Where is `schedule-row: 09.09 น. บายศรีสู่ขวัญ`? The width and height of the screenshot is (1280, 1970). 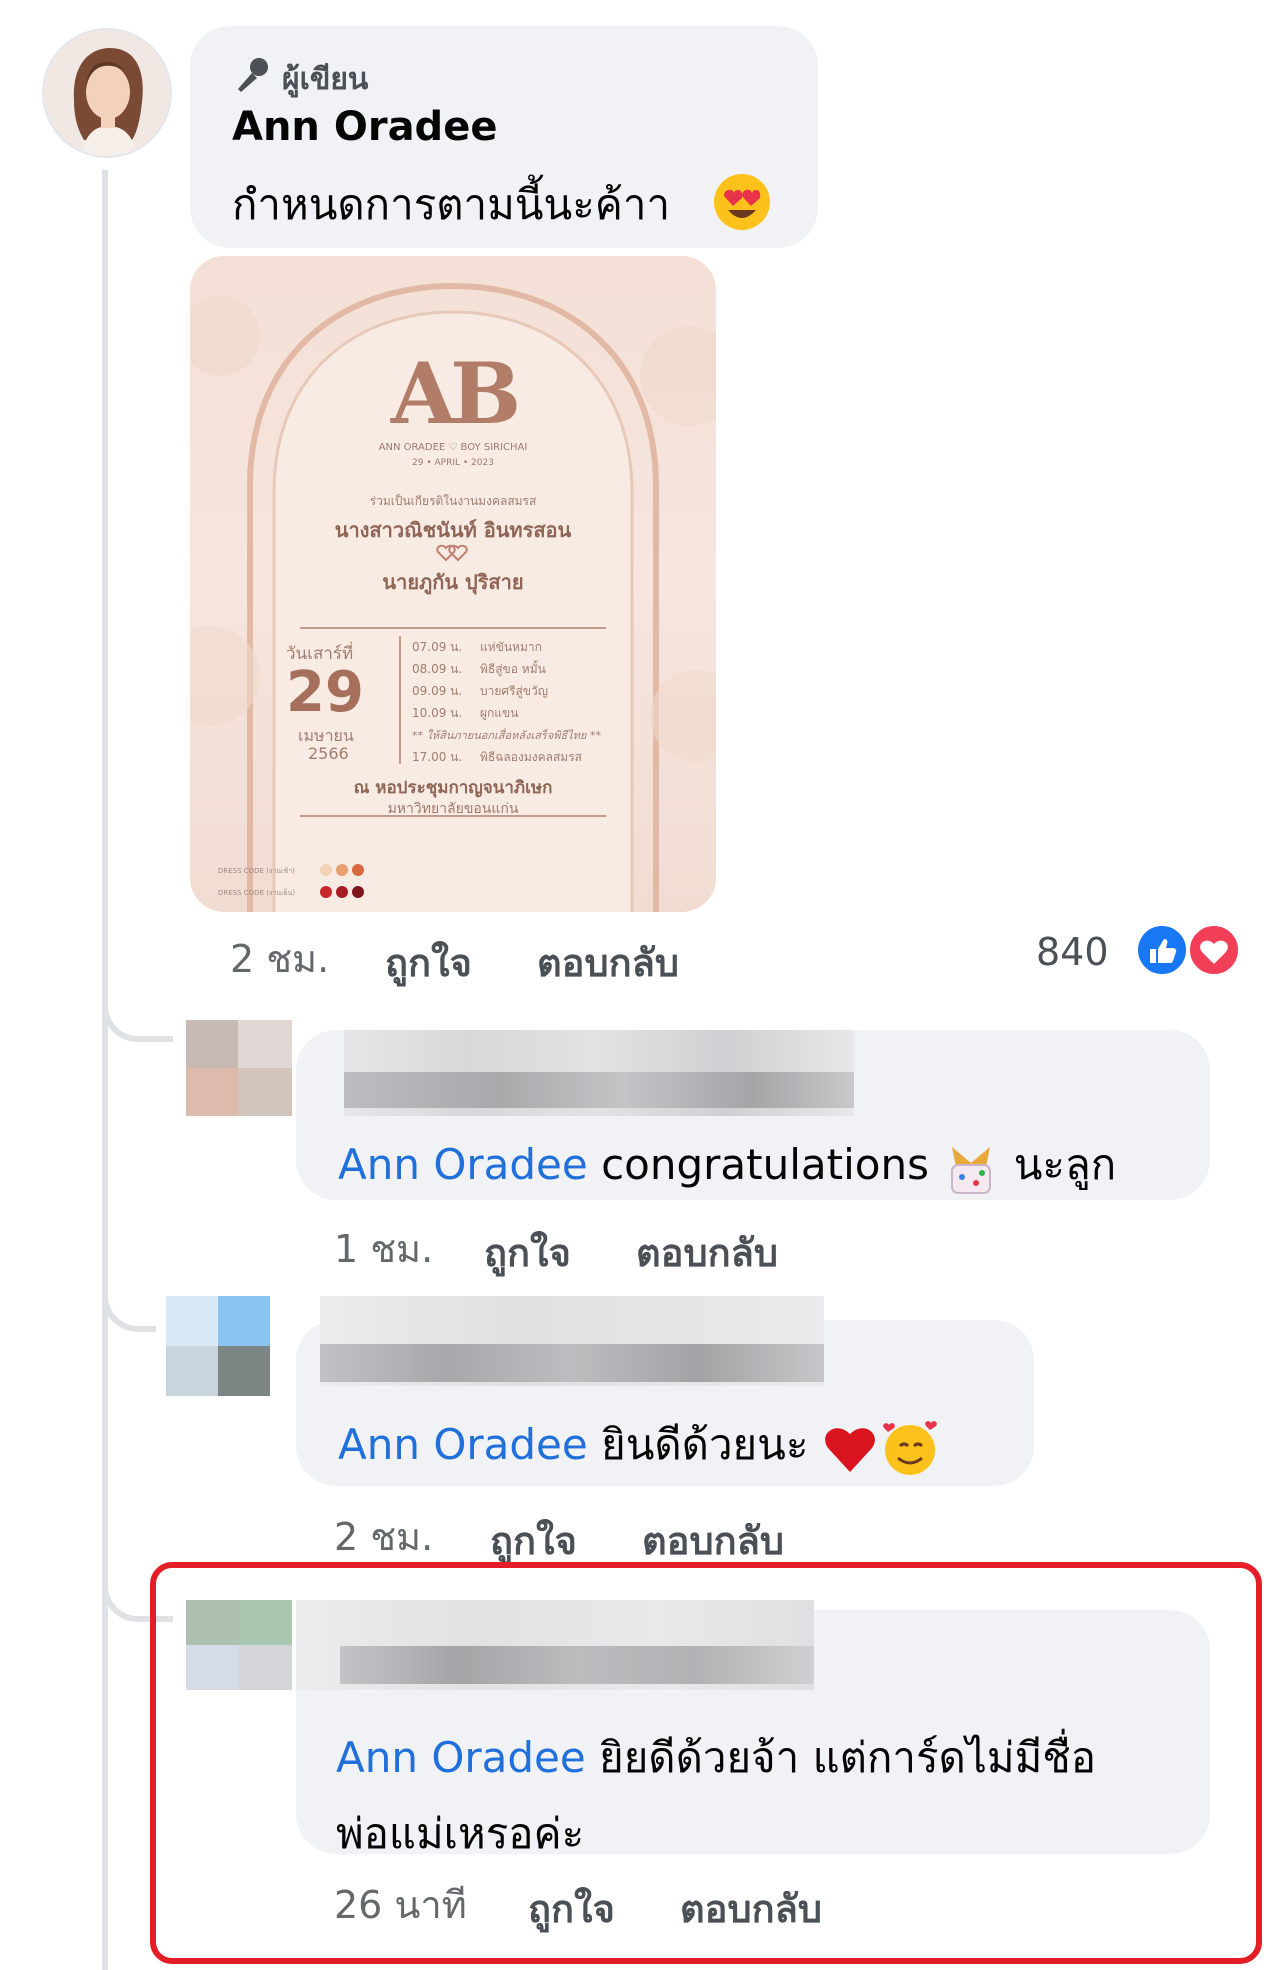
schedule-row: 09.09 น. บายศรีสู่ขวัญ is located at coordinates (522, 693).